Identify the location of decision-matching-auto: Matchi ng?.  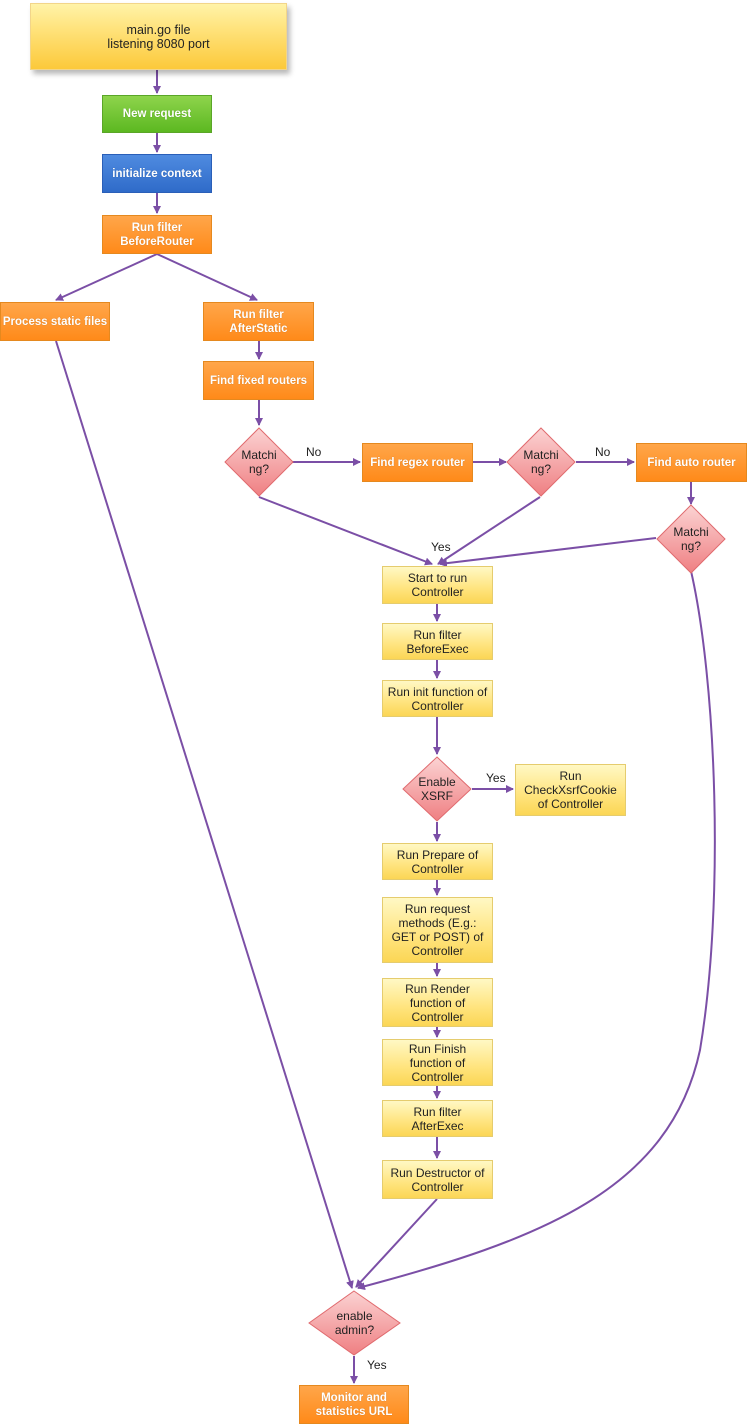
(691, 539).